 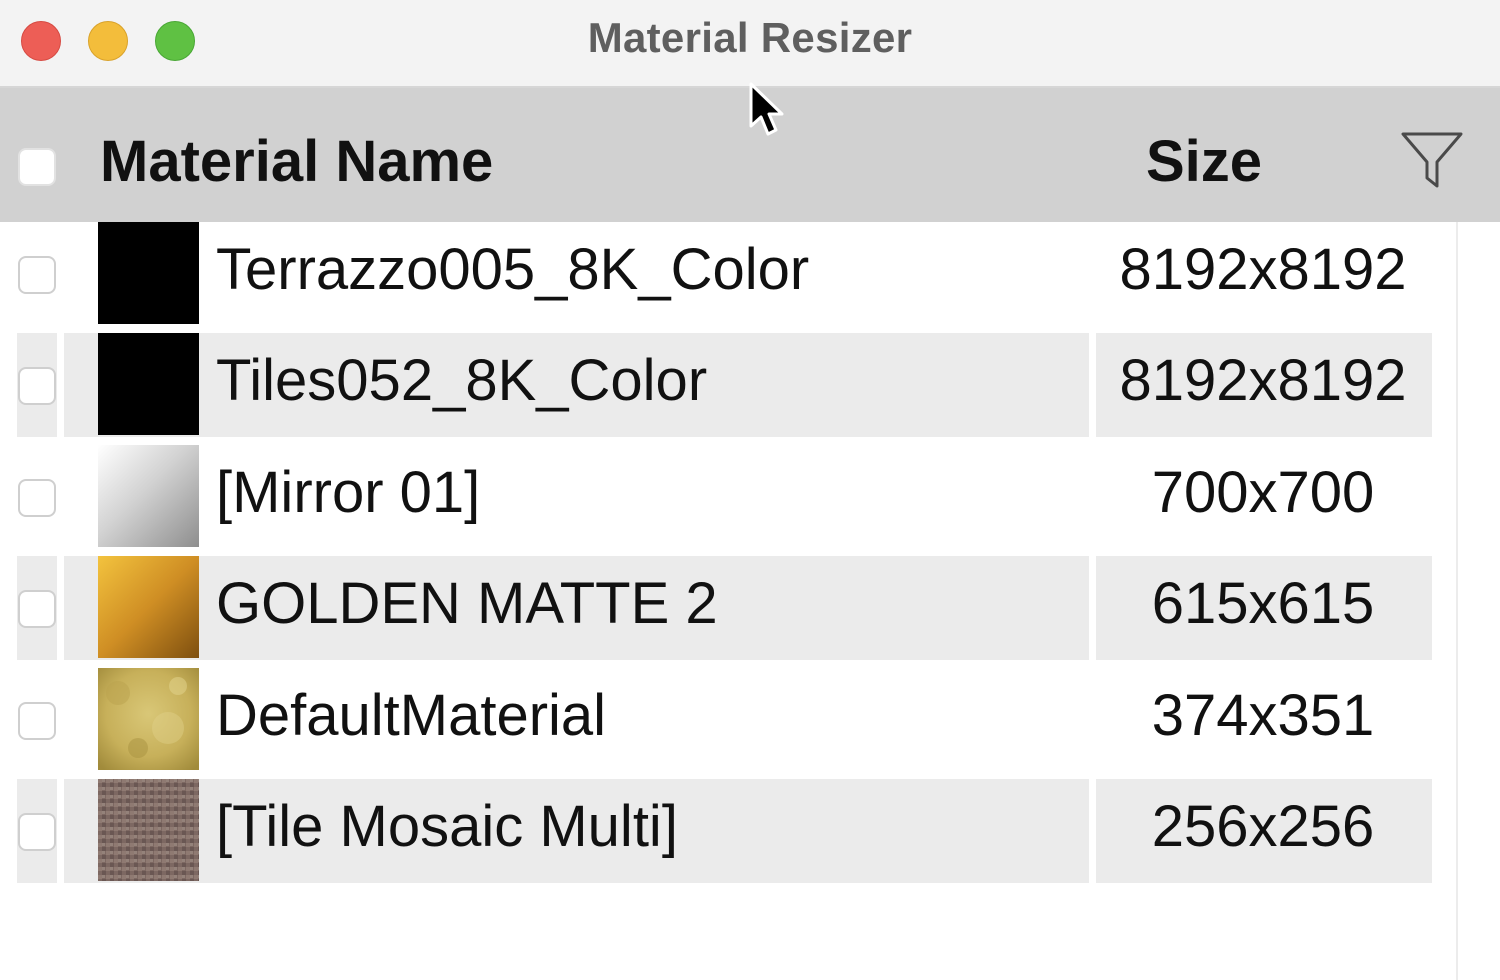 What do you see at coordinates (730, 831) in the screenshot?
I see `table-row: [Tile Mosaic Multi] 256x256` at bounding box center [730, 831].